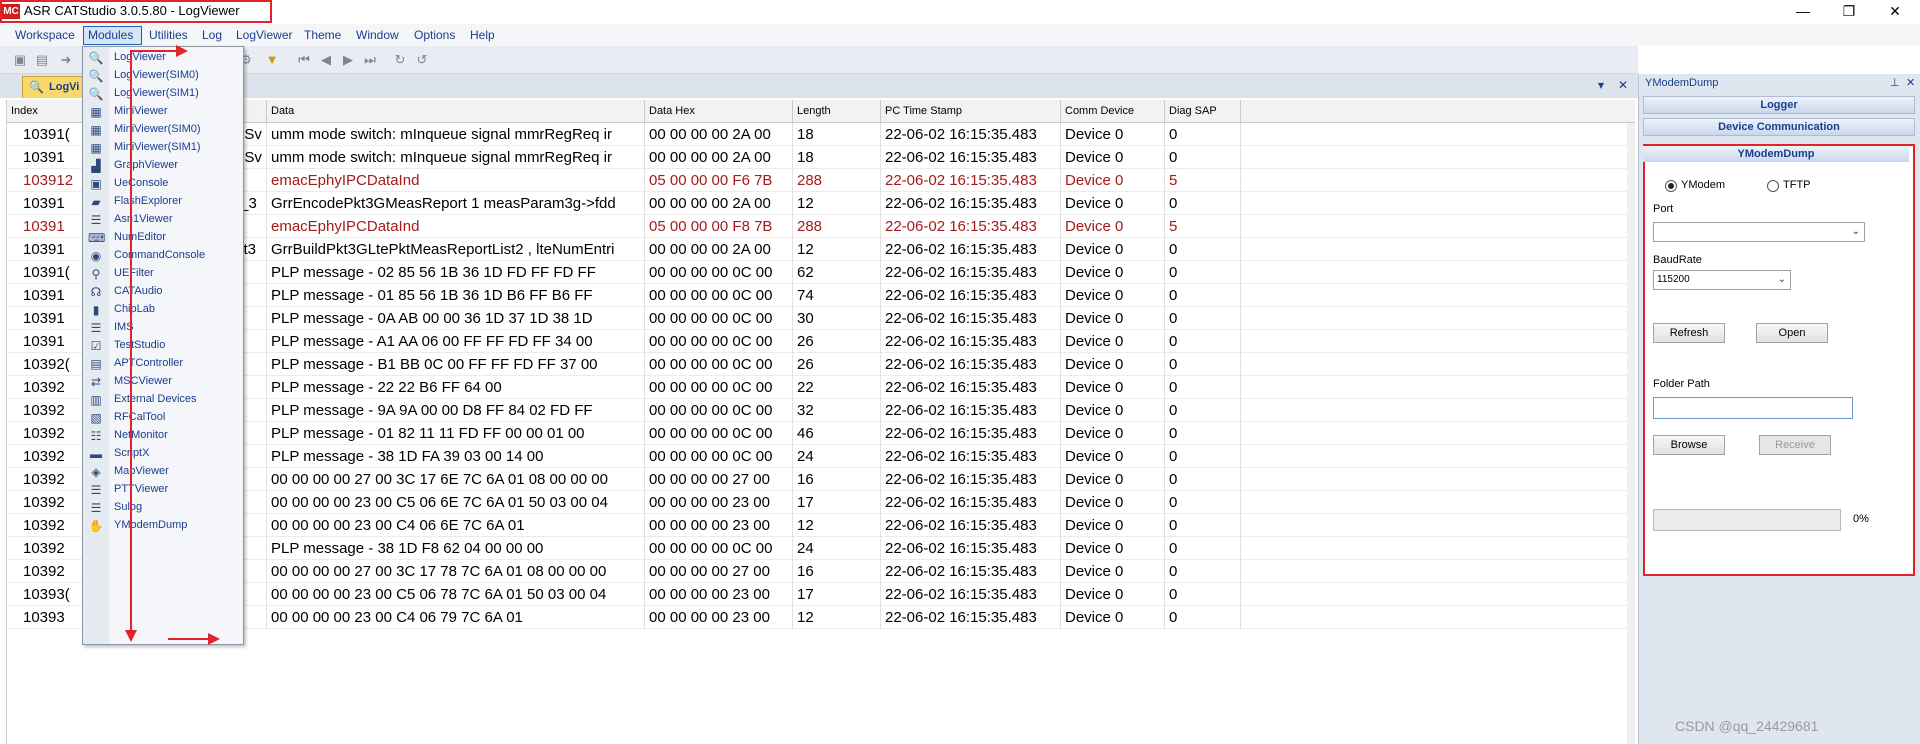 The height and width of the screenshot is (744, 1920). What do you see at coordinates (837, 111) in the screenshot?
I see `column-header-length: Length` at bounding box center [837, 111].